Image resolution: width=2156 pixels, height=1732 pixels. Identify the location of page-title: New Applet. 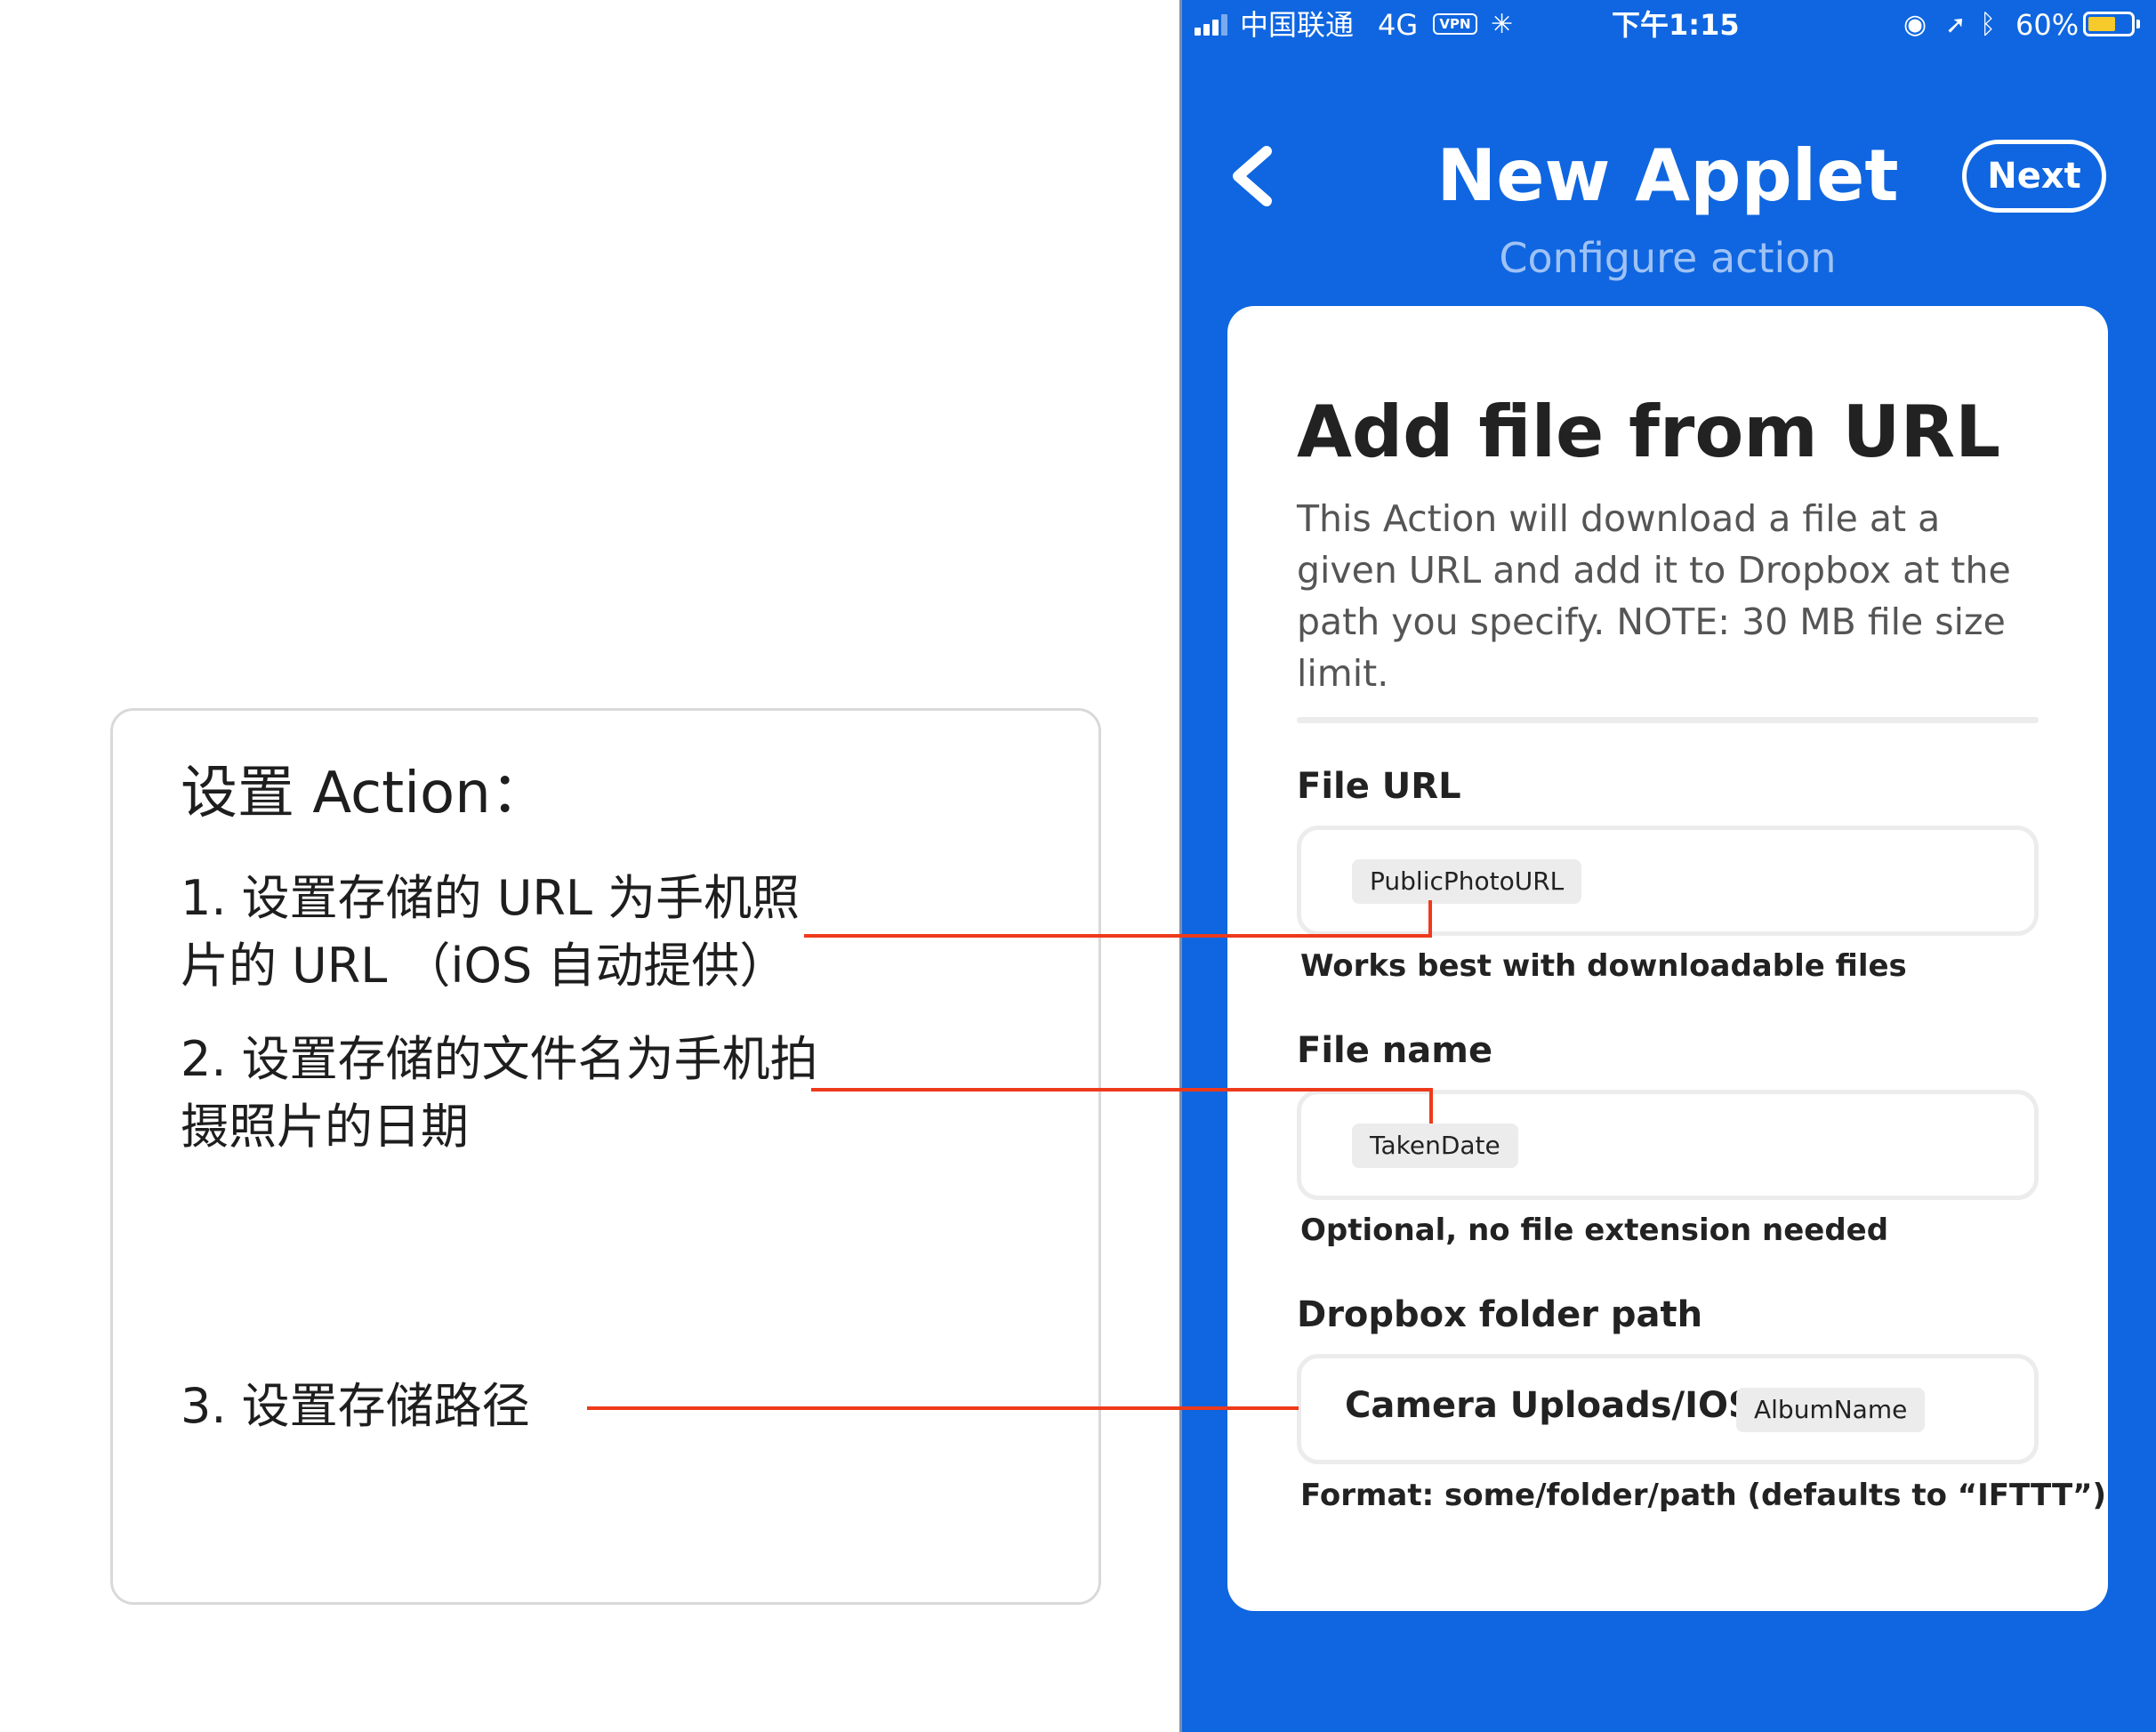
(1668, 175).